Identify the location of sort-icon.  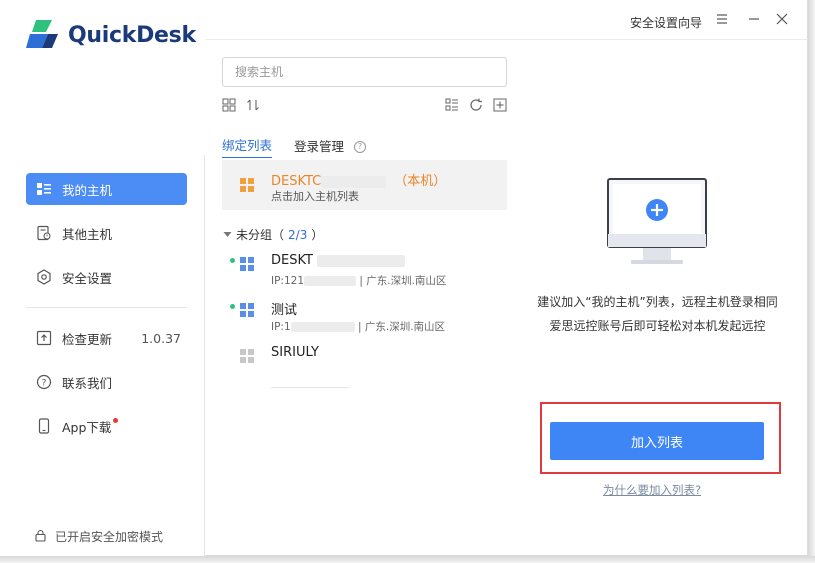
(253, 106).